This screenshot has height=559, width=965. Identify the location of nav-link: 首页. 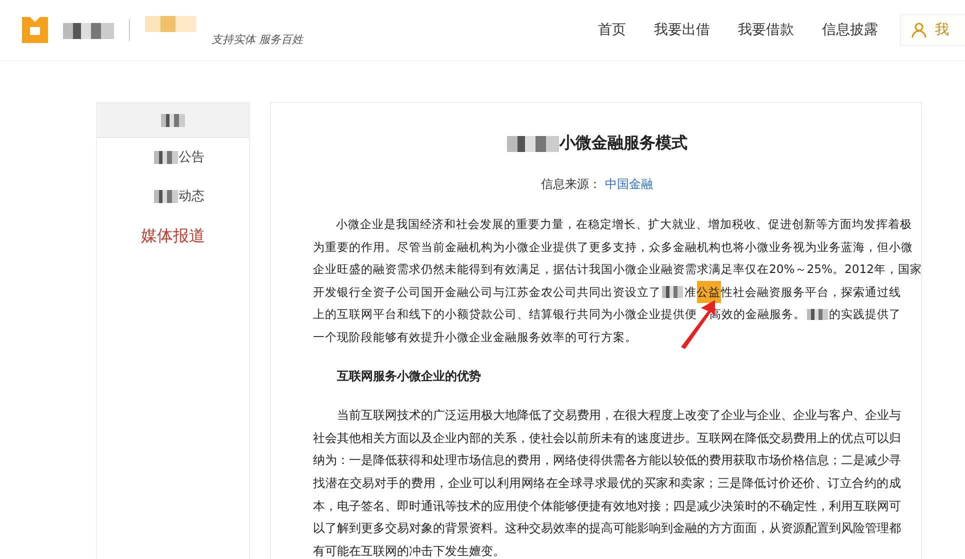
(612, 30).